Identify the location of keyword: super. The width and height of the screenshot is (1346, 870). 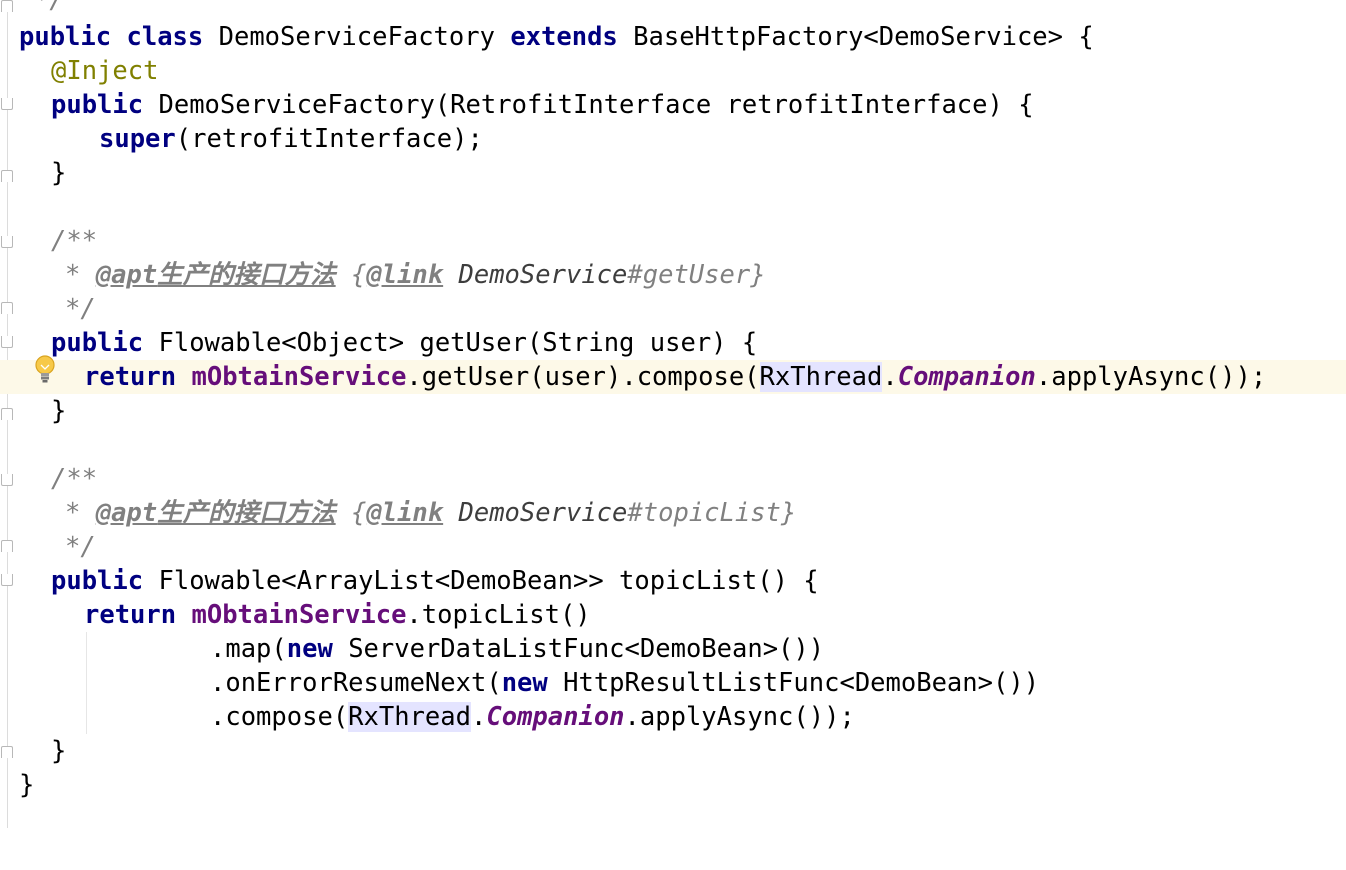
(137, 139).